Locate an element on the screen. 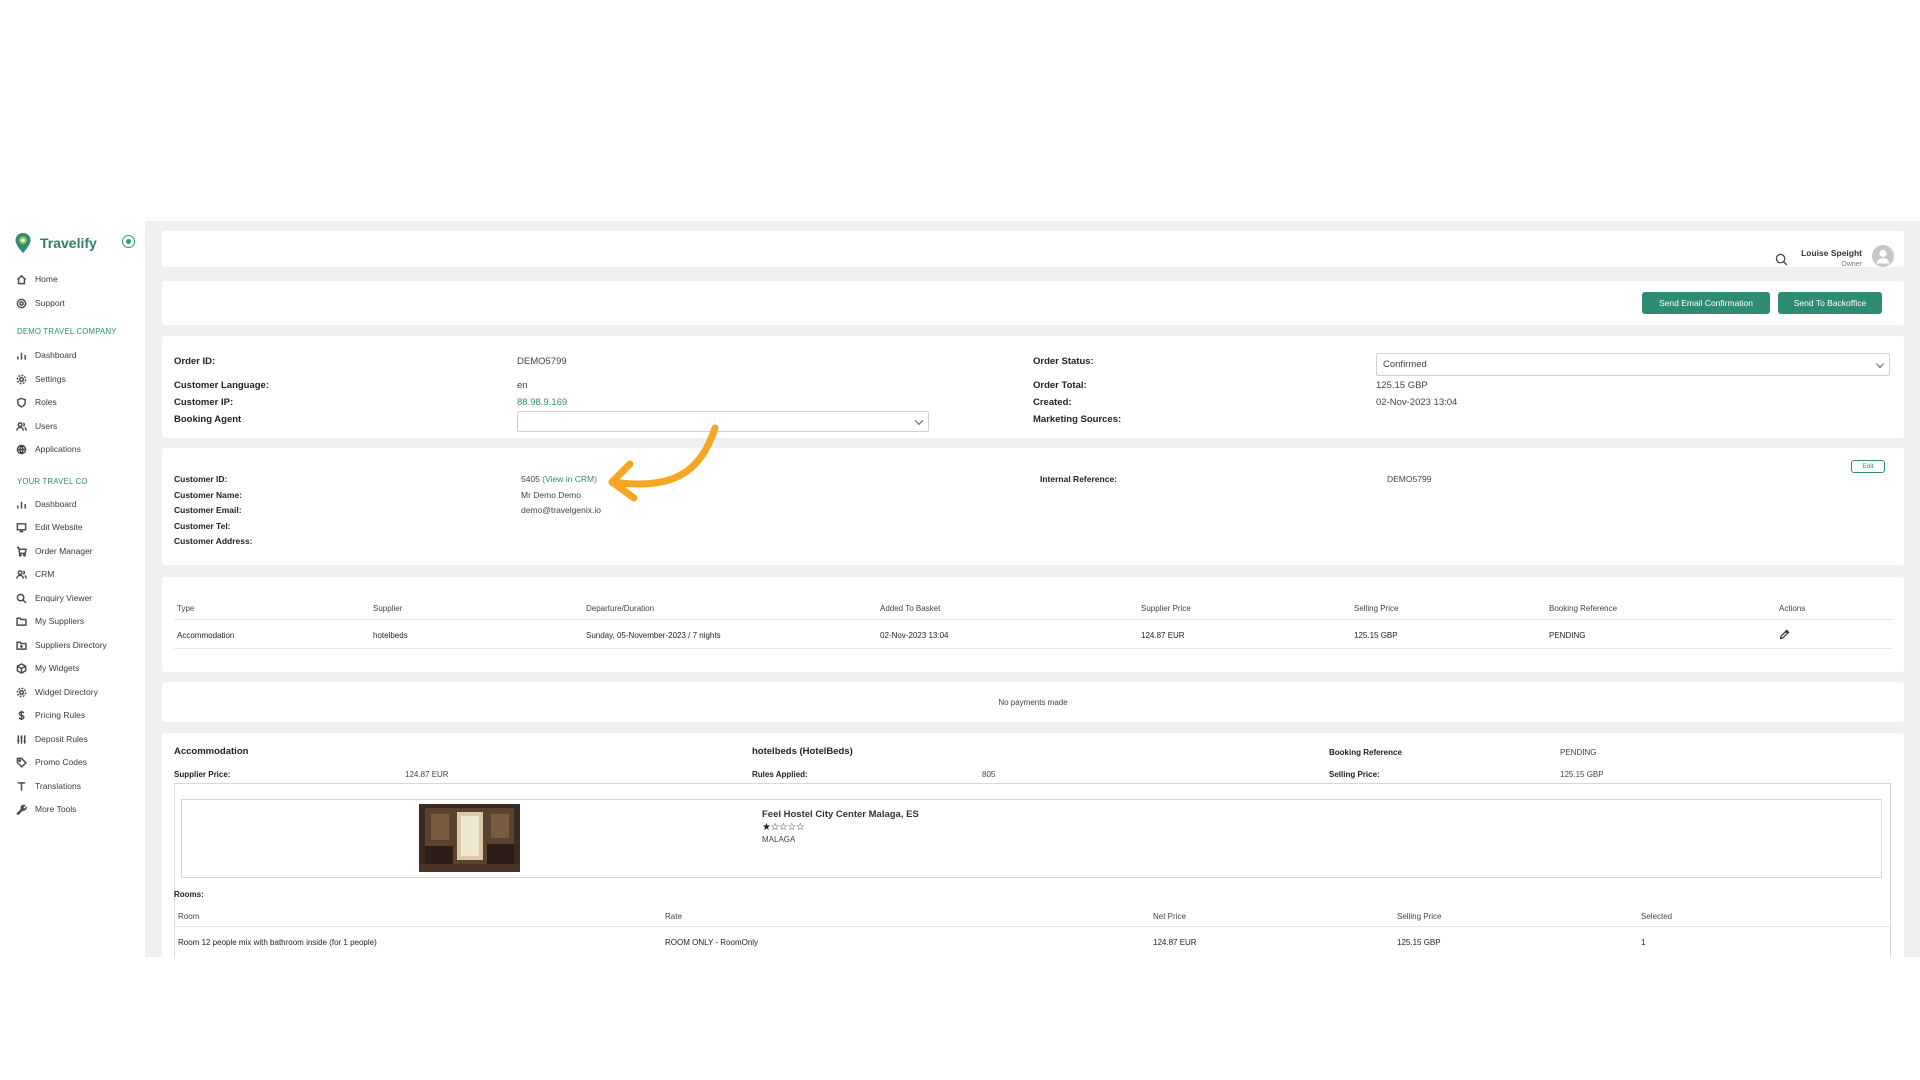  internal-reference-value: DEMO5799 is located at coordinates (1409, 479).